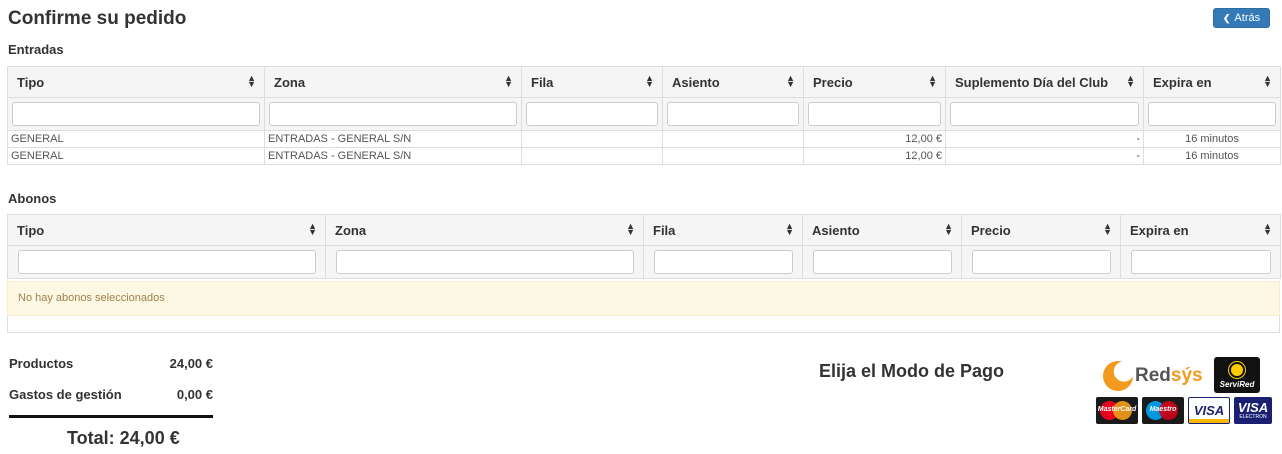 The height and width of the screenshot is (454, 1282). I want to click on filter-precio-input, so click(874, 114).